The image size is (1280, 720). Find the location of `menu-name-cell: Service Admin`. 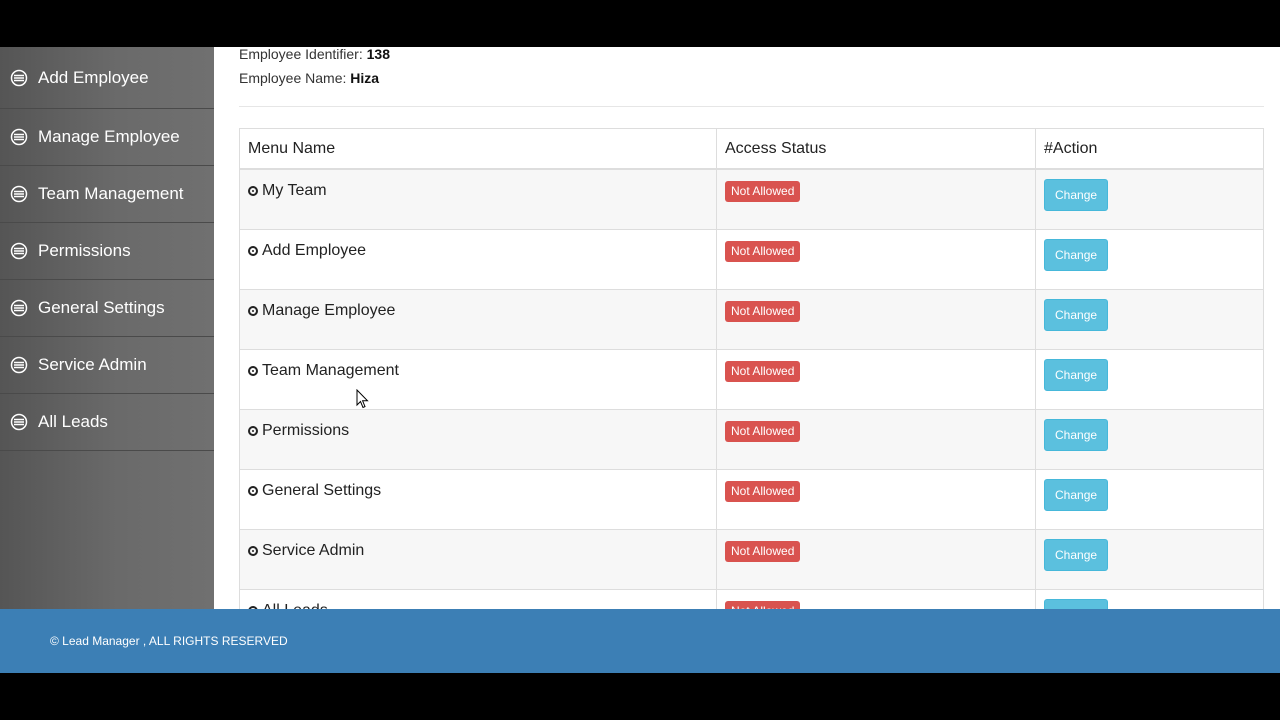

menu-name-cell: Service Admin is located at coordinates (478, 559).